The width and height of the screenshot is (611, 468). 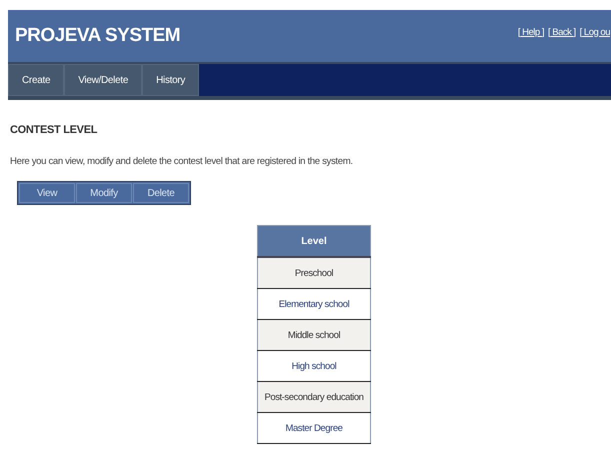 I want to click on table-cell: Elementary school, so click(x=314, y=304).